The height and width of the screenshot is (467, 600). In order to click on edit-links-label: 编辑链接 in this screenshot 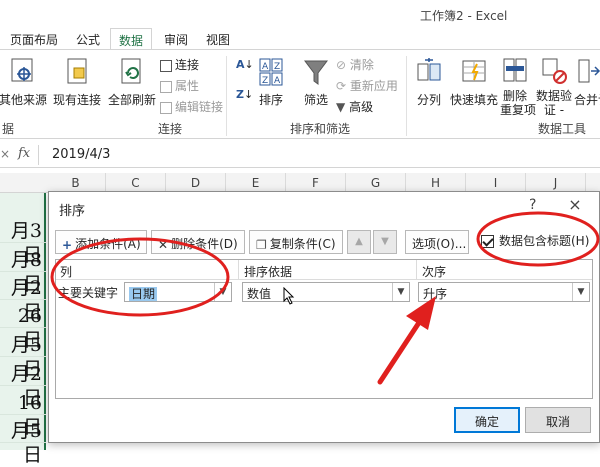, I will do `click(199, 107)`.